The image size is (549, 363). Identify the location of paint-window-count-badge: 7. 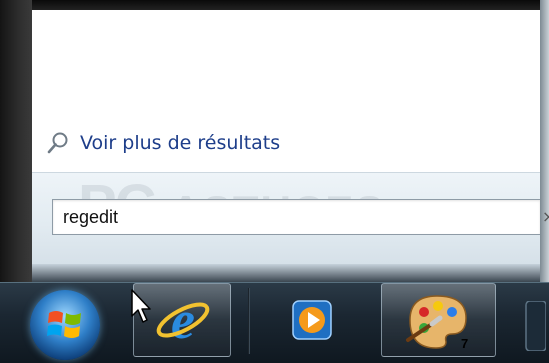
(465, 343).